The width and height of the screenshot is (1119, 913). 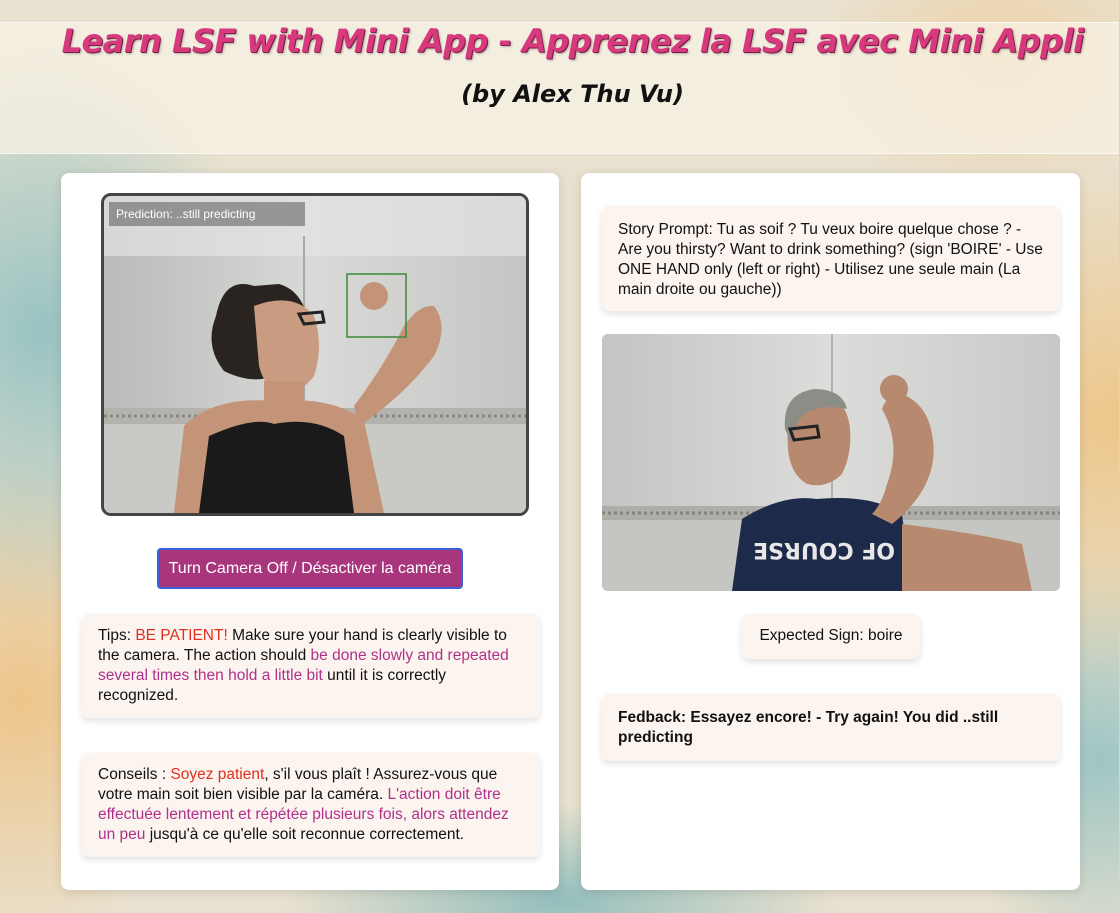 I want to click on shirt-text: OF COURSE, so click(x=824, y=549).